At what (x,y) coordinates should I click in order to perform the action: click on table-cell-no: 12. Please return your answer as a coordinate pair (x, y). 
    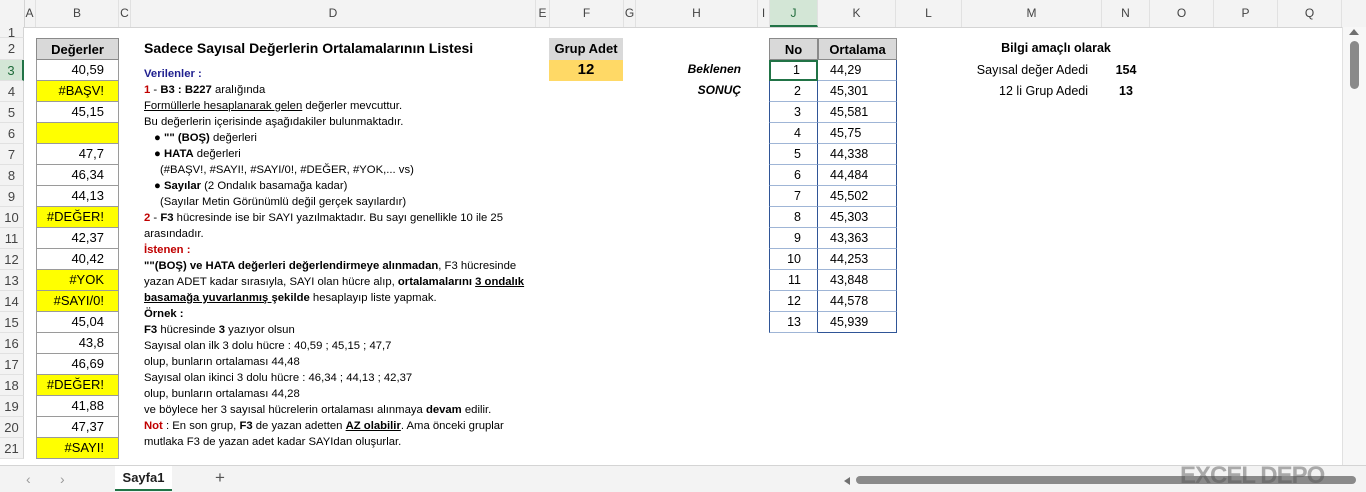
    Looking at the image, I should click on (793, 301).